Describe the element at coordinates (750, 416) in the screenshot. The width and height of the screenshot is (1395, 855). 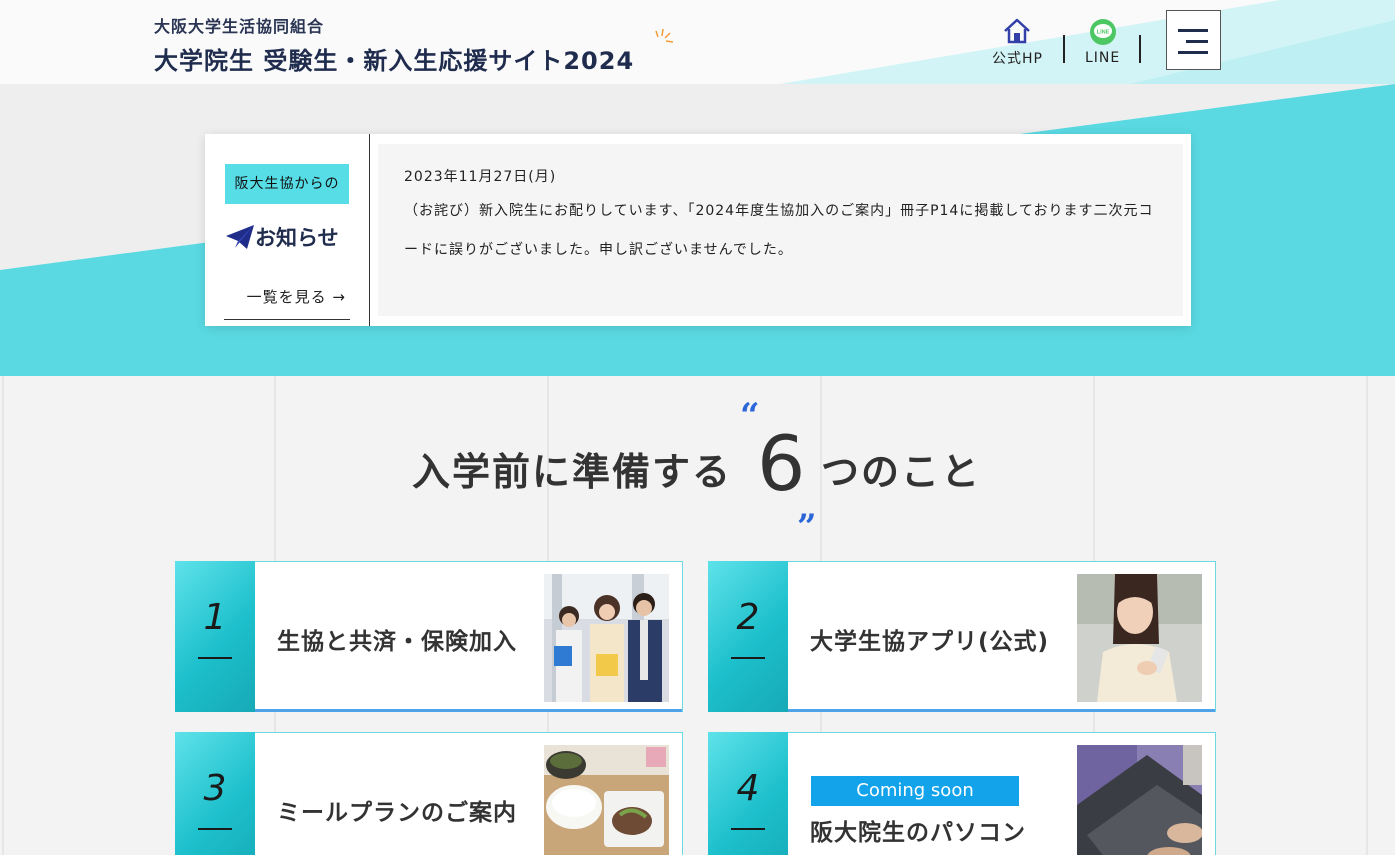
I see `open-quote-mark: “` at that location.